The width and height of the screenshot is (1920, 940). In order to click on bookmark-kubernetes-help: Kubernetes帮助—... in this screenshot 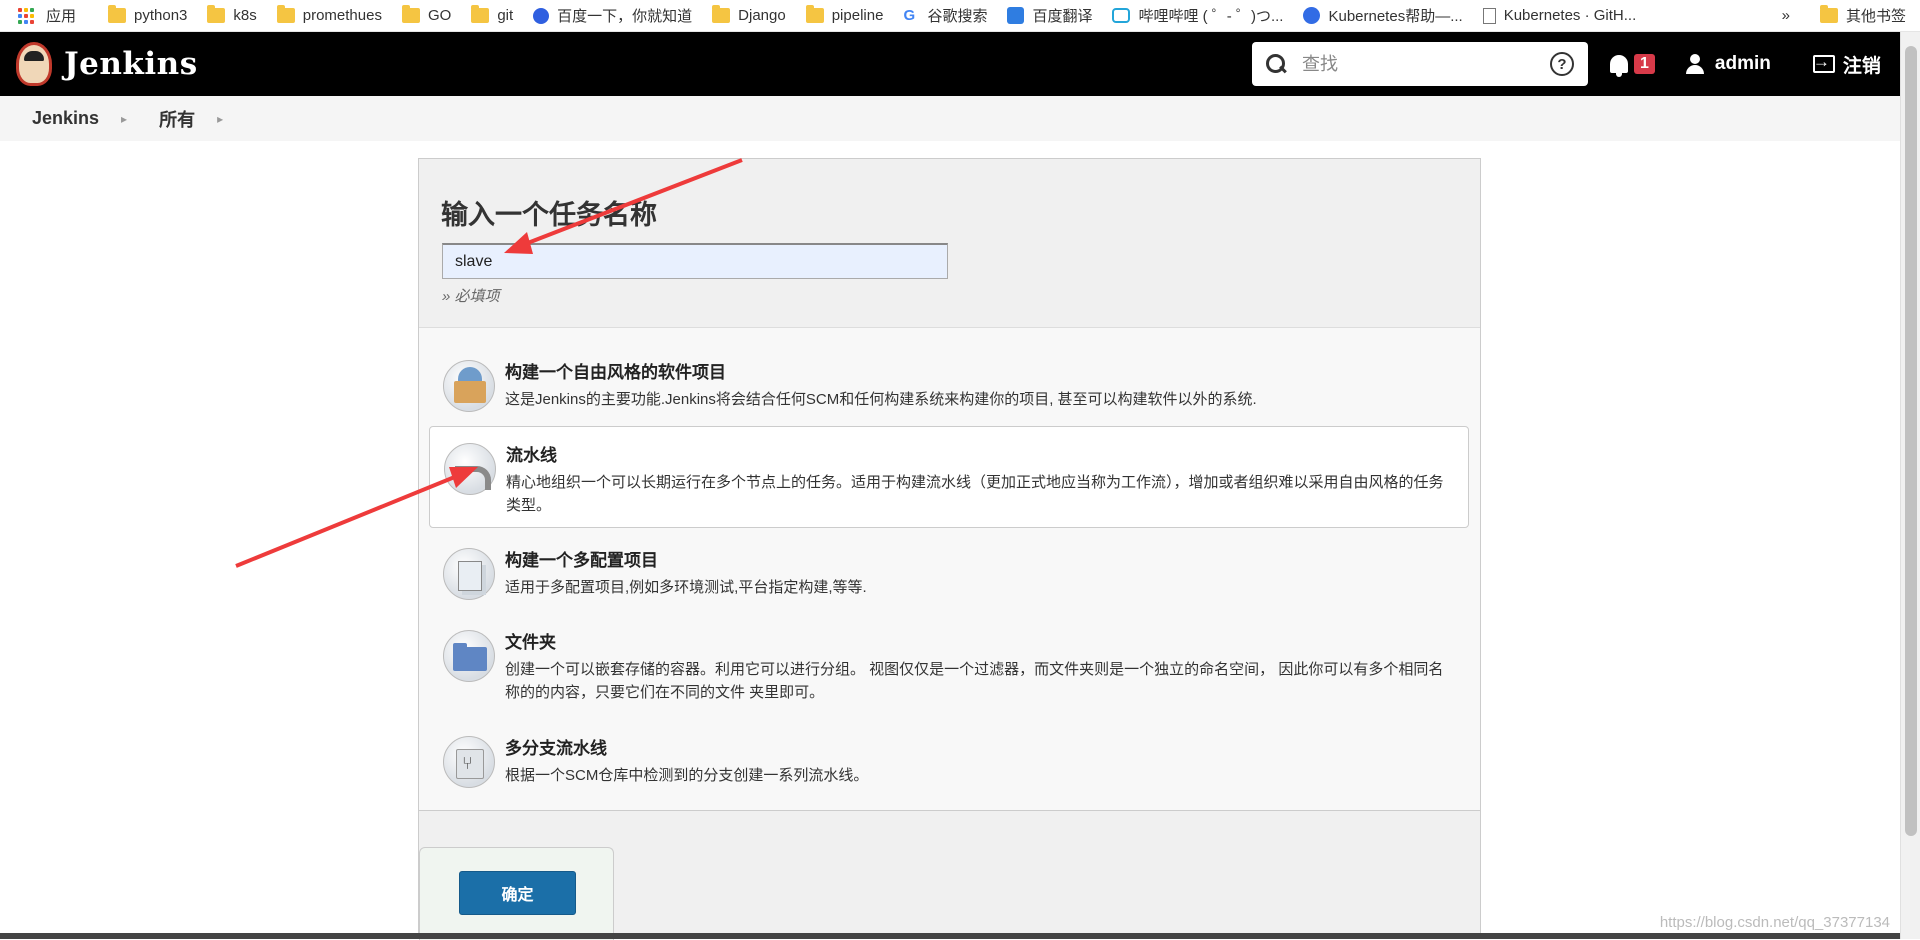, I will do `click(1386, 16)`.